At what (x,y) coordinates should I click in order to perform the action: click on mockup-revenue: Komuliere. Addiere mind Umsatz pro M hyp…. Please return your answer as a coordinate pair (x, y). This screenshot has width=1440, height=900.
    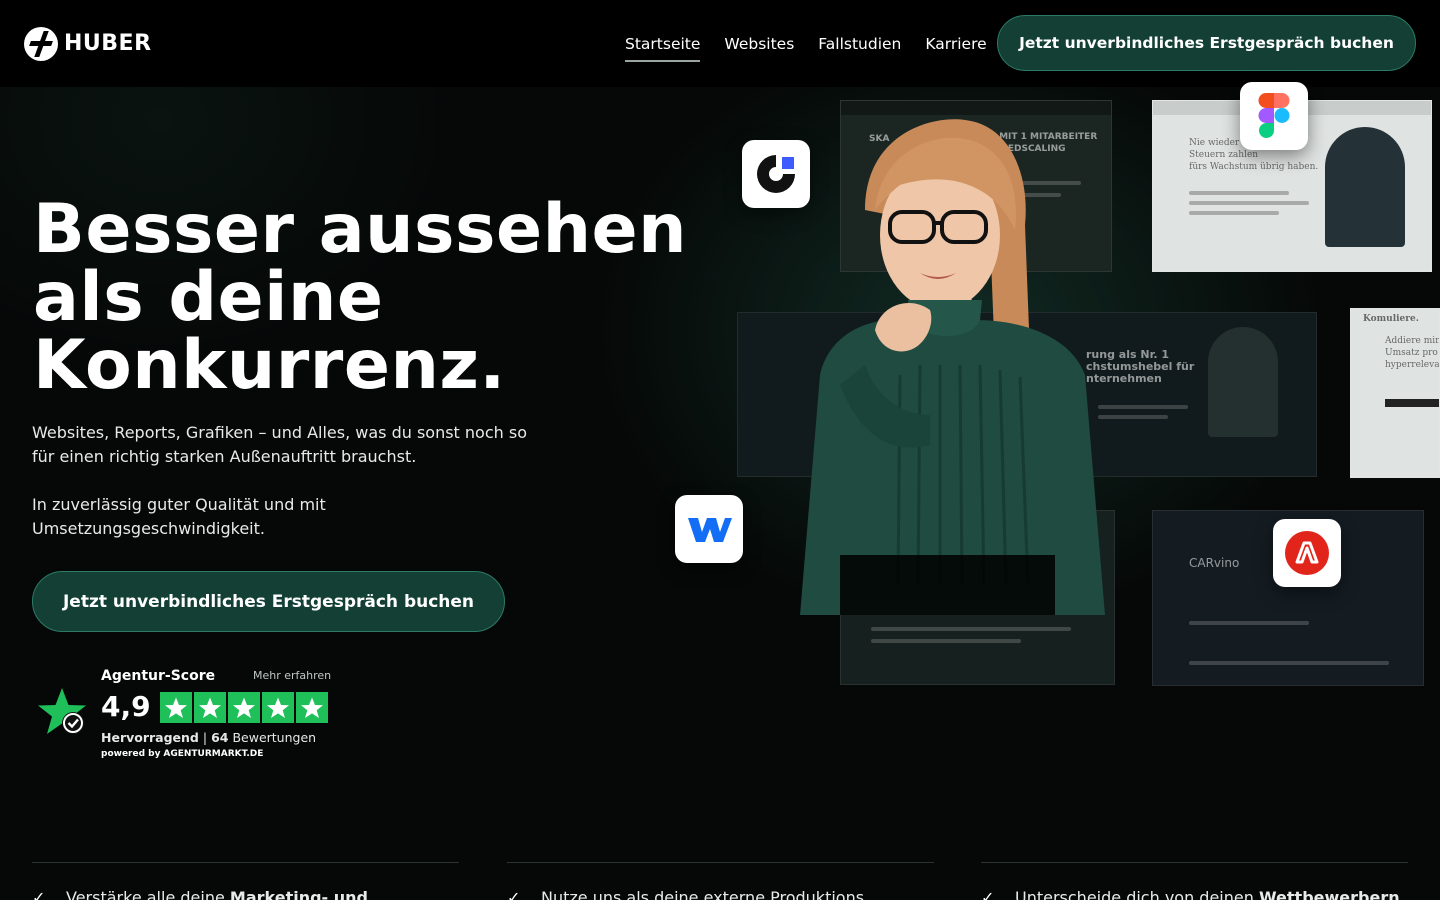
    Looking at the image, I should click on (1395, 393).